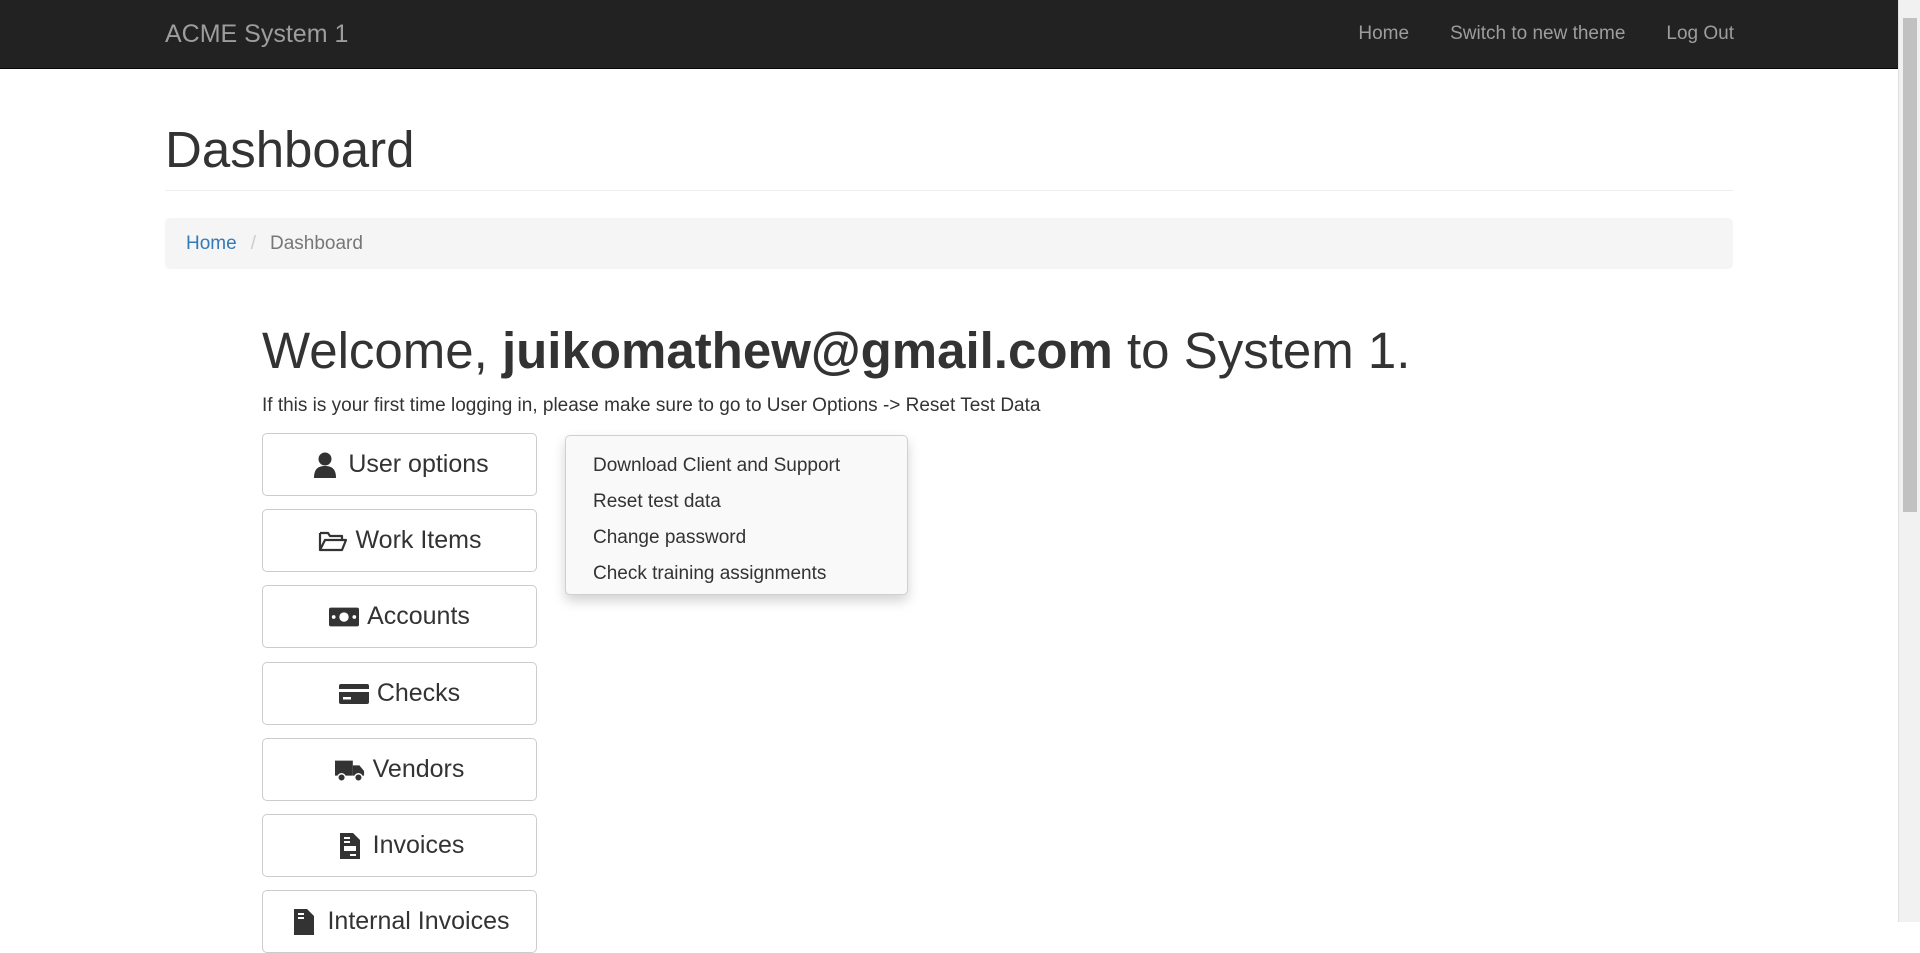  I want to click on breadcrumb-home-link: Home, so click(211, 244).